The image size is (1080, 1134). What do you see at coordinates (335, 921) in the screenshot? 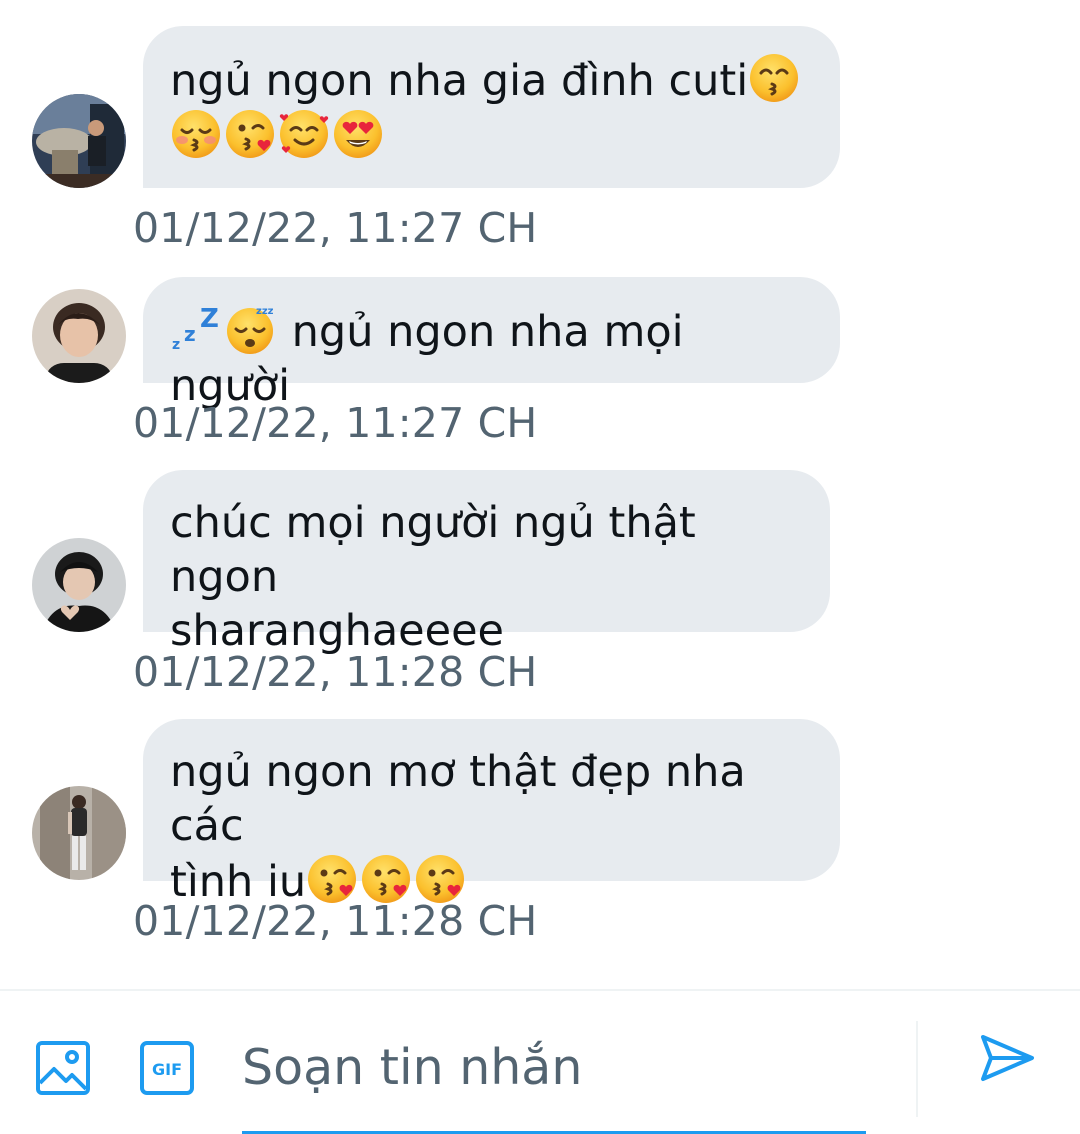
I see `message-timestamp: 01/12/22, 11:28 CH` at bounding box center [335, 921].